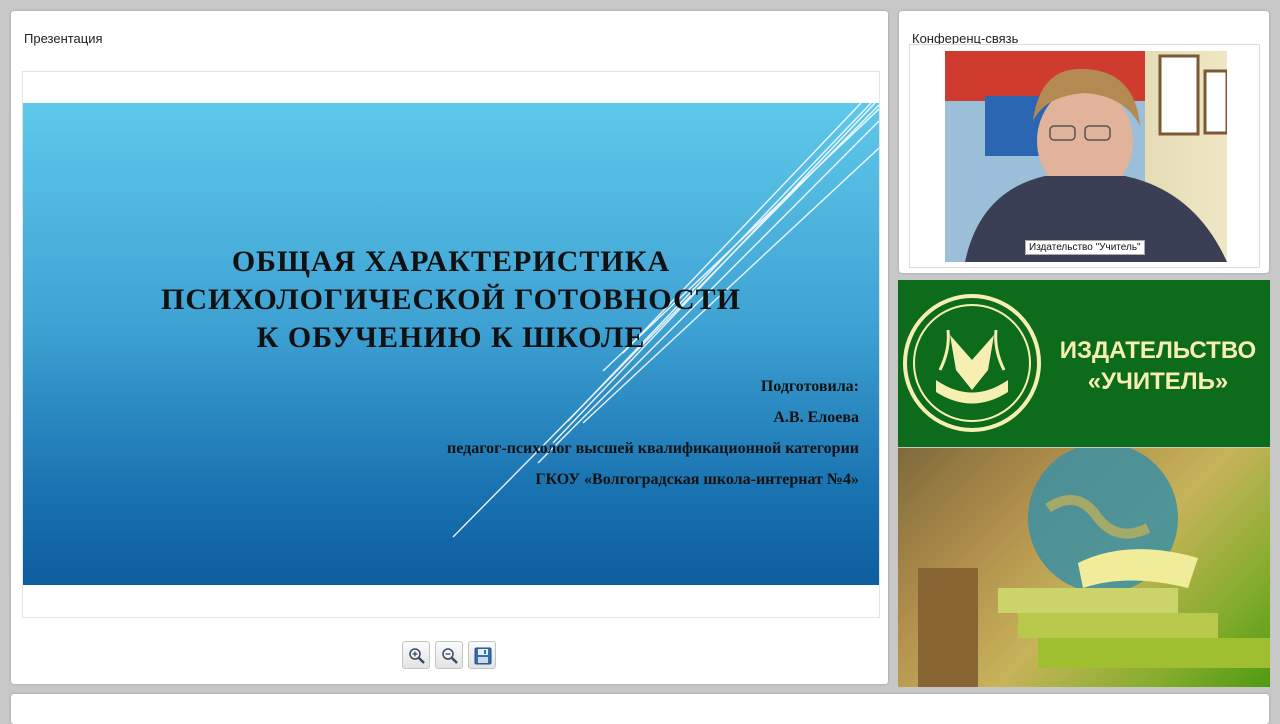 The image size is (1280, 724). I want to click on conference-panel: Конференц-связь Издательство "Учитель", so click(1084, 142).